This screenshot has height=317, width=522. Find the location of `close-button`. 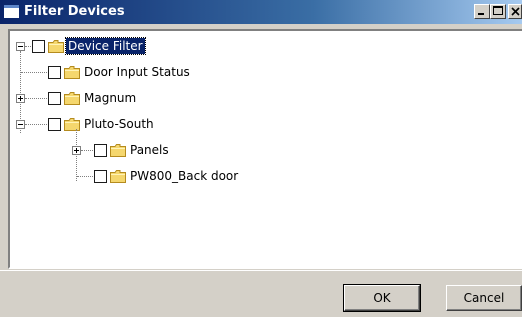

close-button is located at coordinates (515, 11).